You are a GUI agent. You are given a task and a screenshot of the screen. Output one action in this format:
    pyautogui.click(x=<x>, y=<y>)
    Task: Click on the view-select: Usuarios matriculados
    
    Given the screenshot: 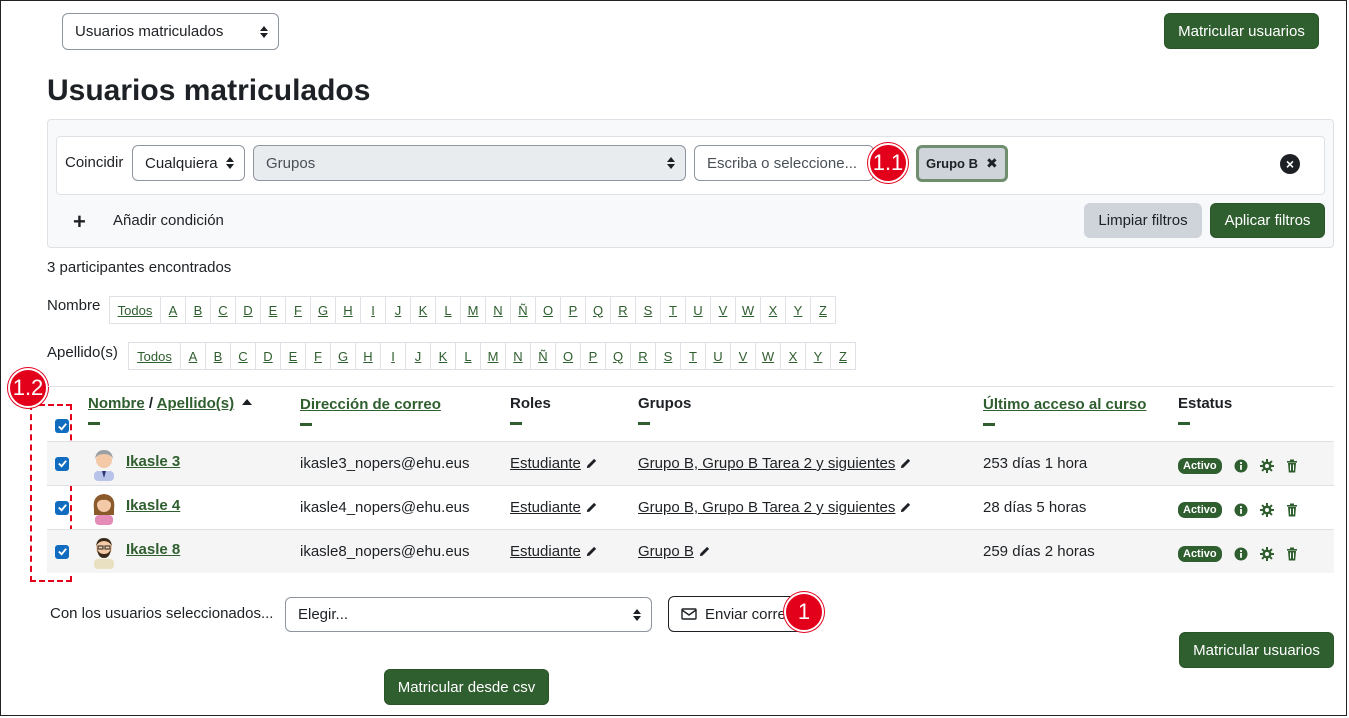 What is the action you would take?
    pyautogui.click(x=170, y=31)
    